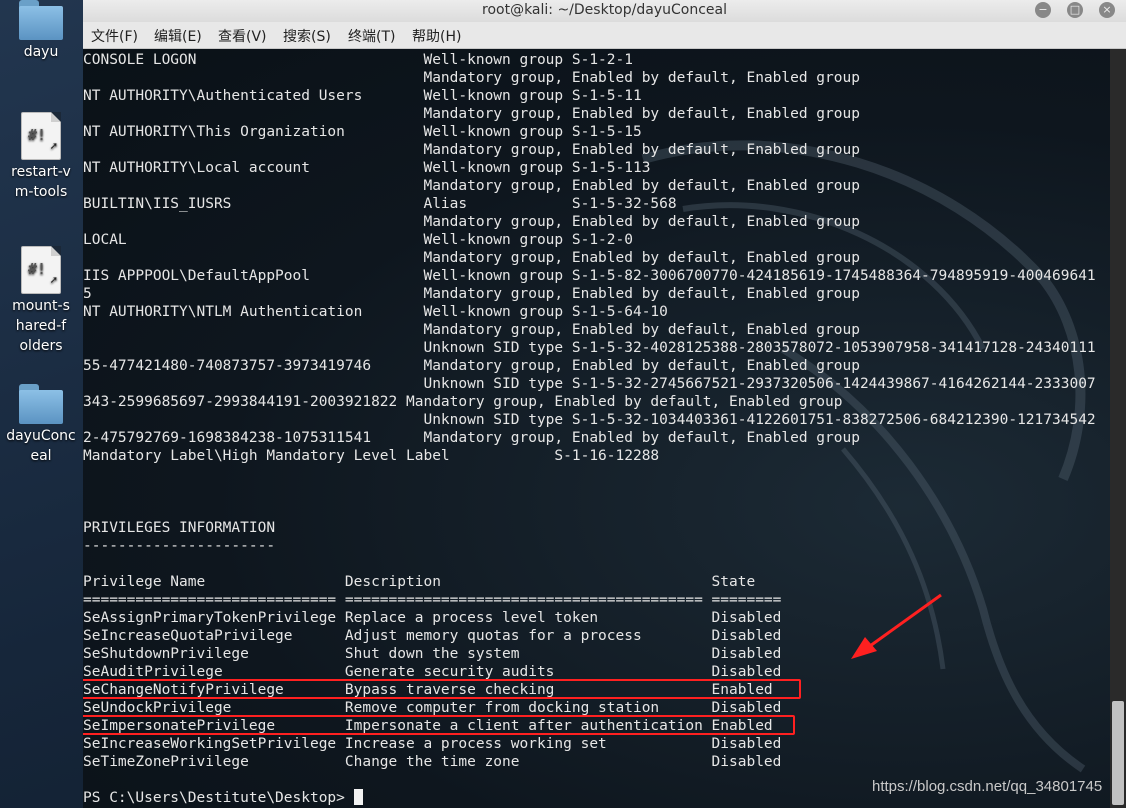 The height and width of the screenshot is (808, 1126). I want to click on desktop-icon-label: dayuConceal, so click(41, 446).